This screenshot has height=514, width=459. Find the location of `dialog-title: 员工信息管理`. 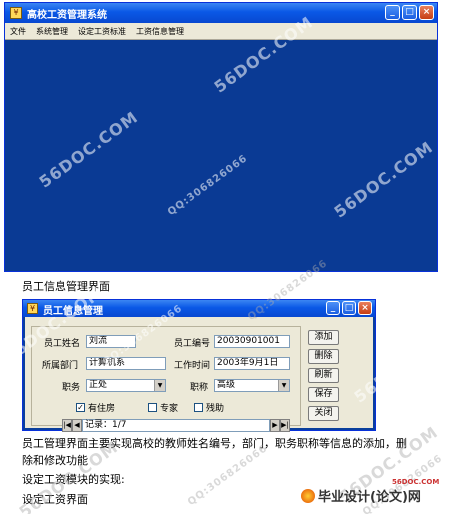

dialog-title: 员工信息管理 is located at coordinates (73, 311).